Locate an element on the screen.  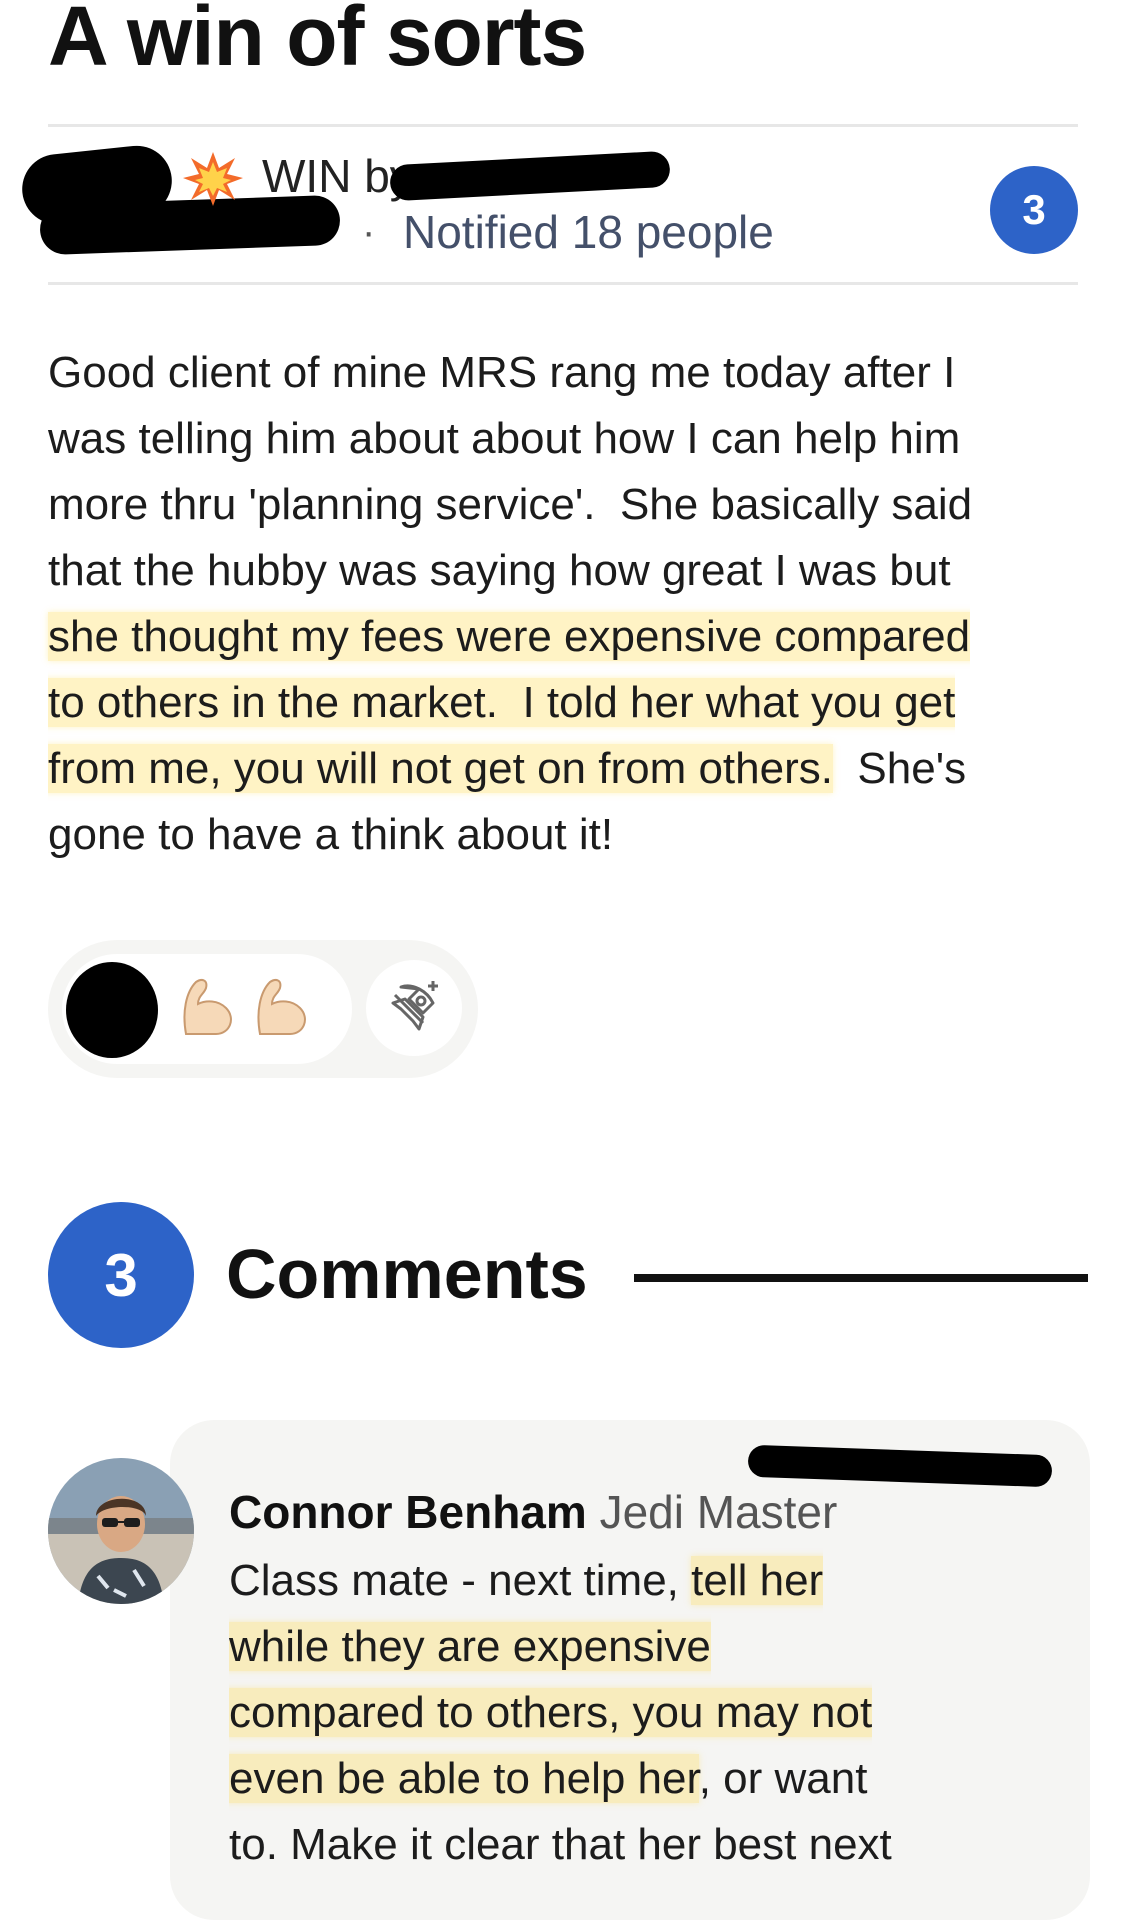
avatar is located at coordinates (121, 1531).